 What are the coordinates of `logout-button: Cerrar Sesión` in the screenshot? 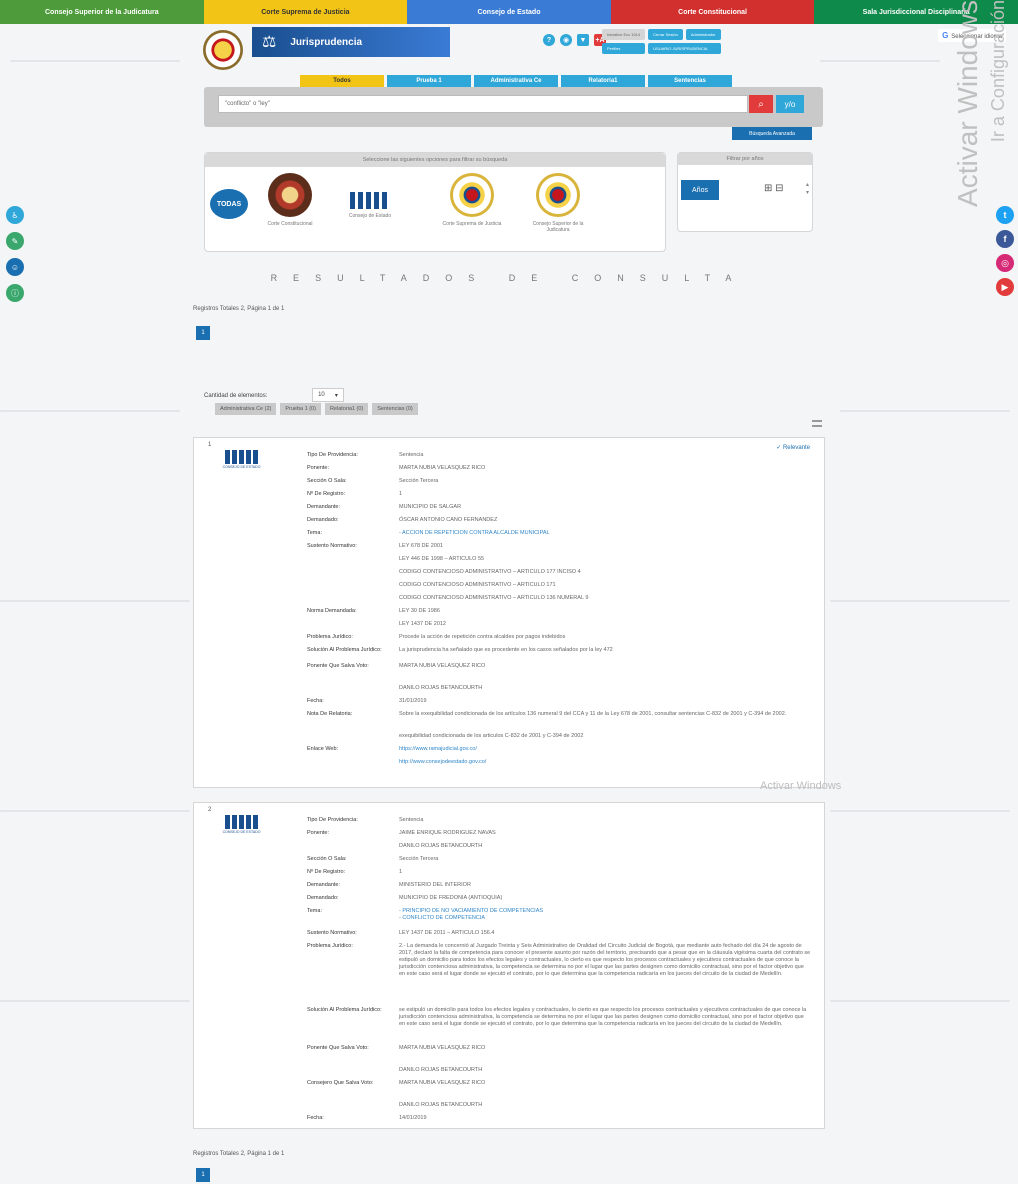 It's located at (665, 34).